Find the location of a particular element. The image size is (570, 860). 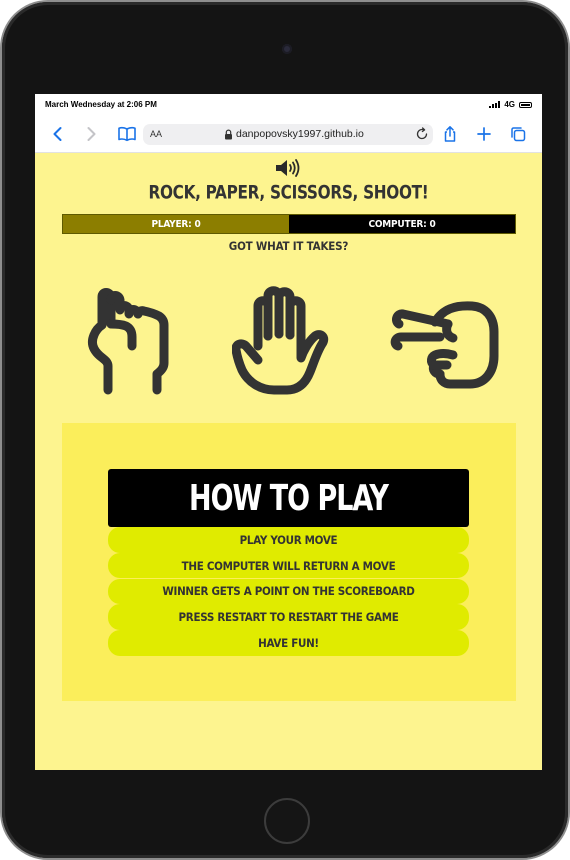

step-item: WINNER GETS A POINT ON THE SCOREBOARD is located at coordinates (288, 591).